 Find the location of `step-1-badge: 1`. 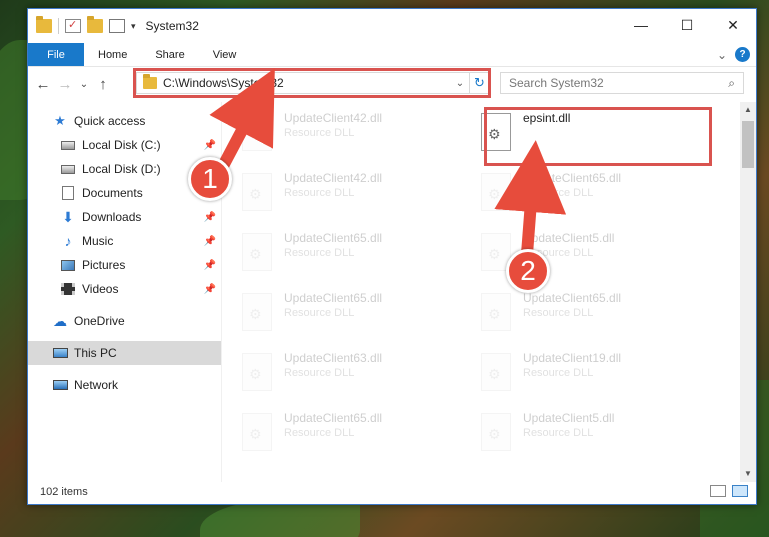

step-1-badge: 1 is located at coordinates (210, 179).